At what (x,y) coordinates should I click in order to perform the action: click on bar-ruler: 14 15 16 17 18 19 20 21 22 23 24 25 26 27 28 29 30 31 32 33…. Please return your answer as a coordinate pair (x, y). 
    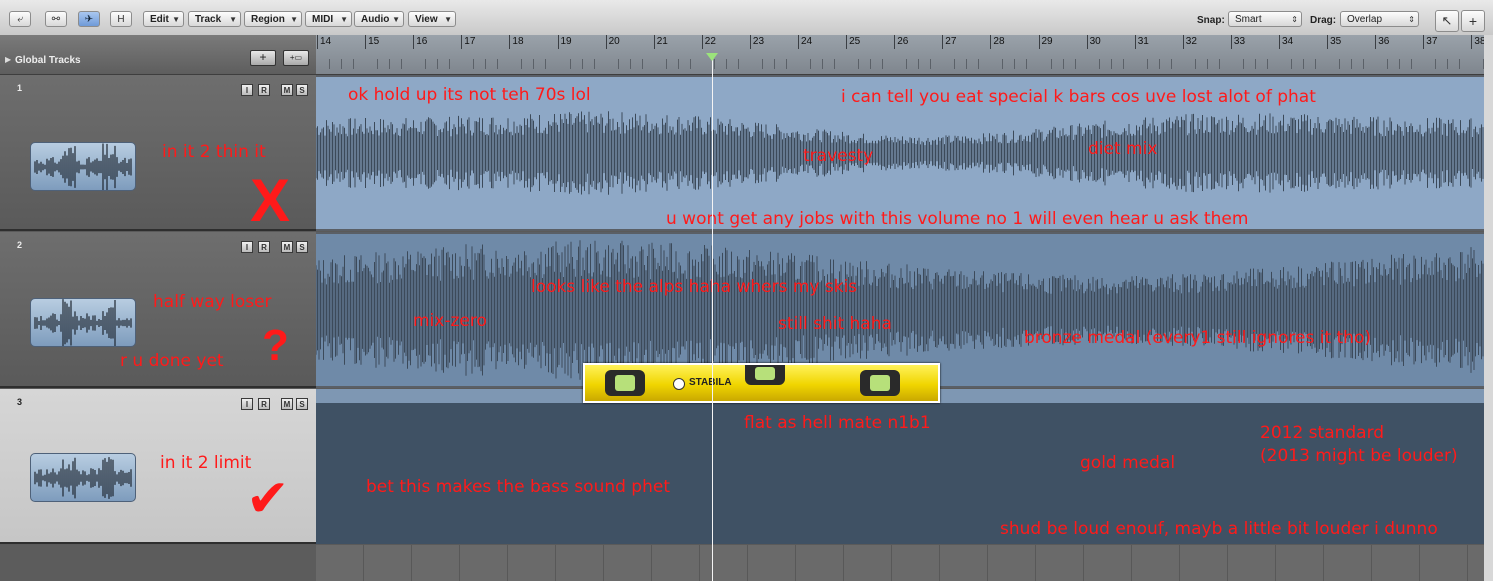
    Looking at the image, I should click on (900, 55).